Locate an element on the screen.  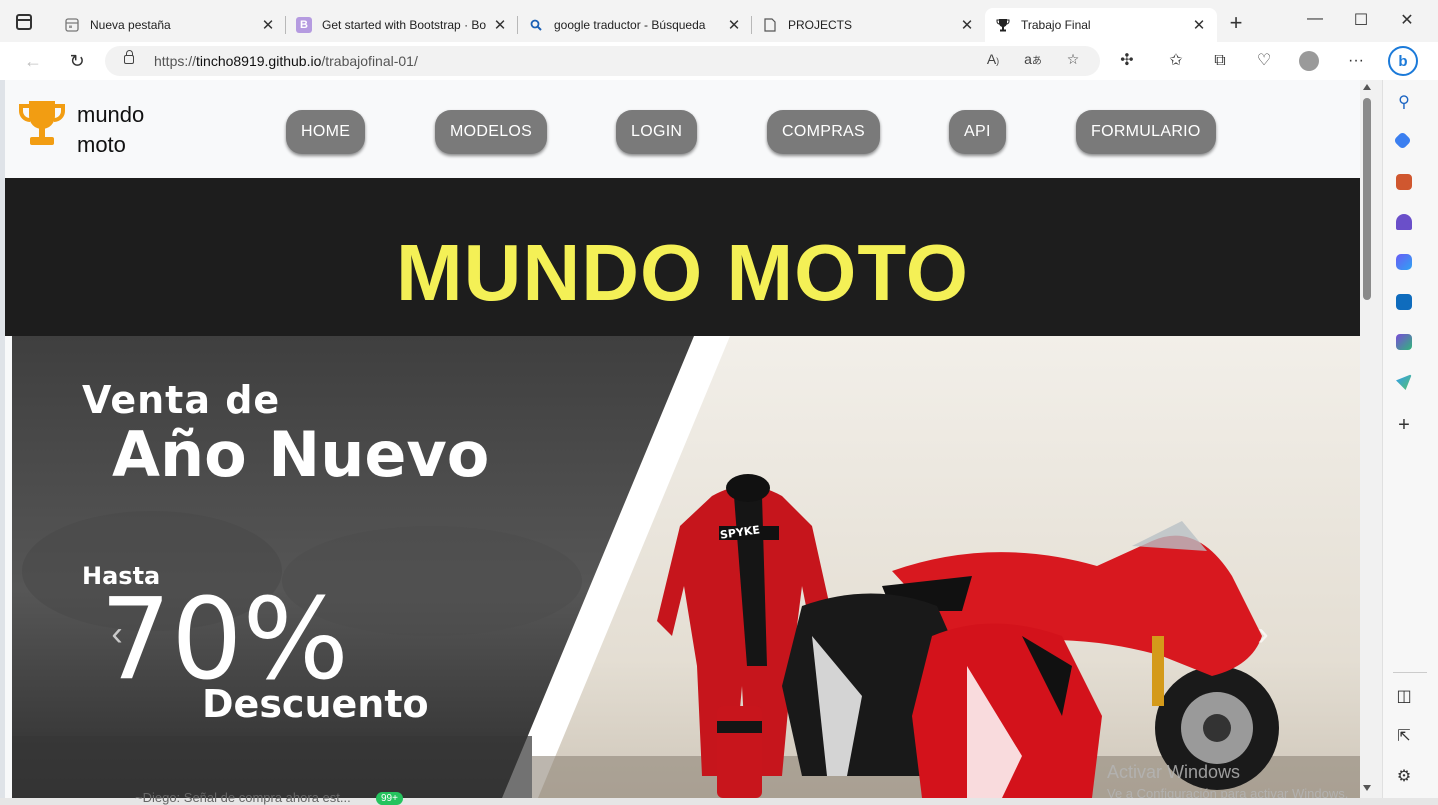
scroll-up-icon is located at coordinates (1367, 87).